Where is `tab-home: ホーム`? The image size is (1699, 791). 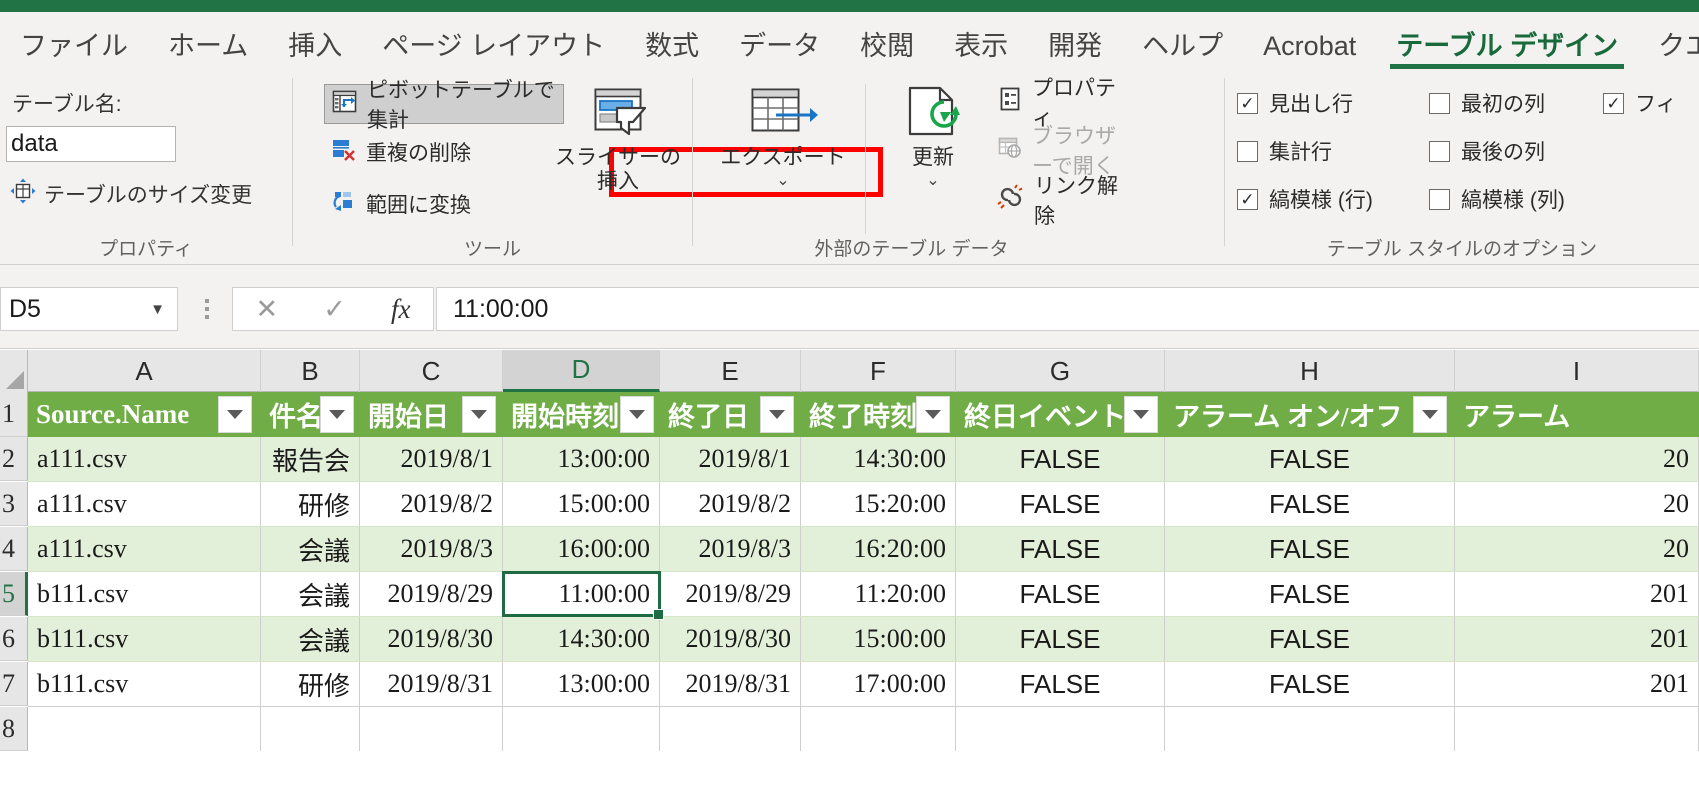 tab-home: ホーム is located at coordinates (208, 51).